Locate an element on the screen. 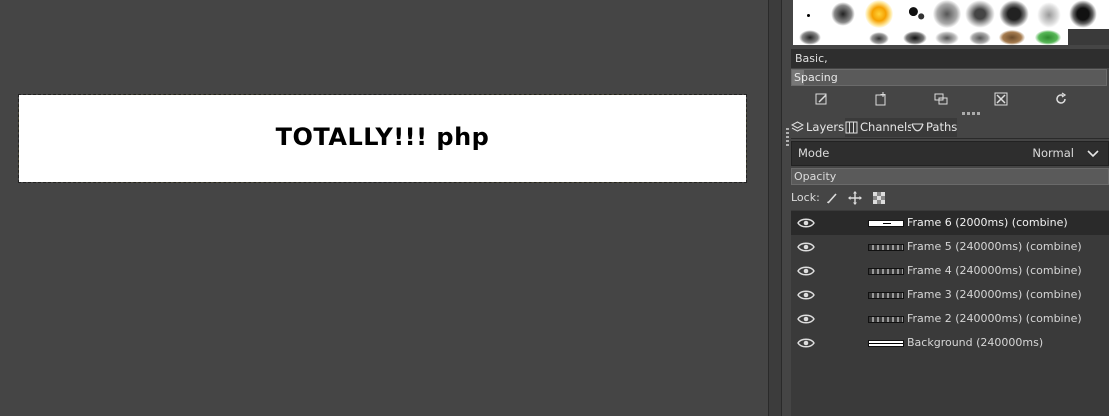  delete-brush-icon is located at coordinates (1001, 99).